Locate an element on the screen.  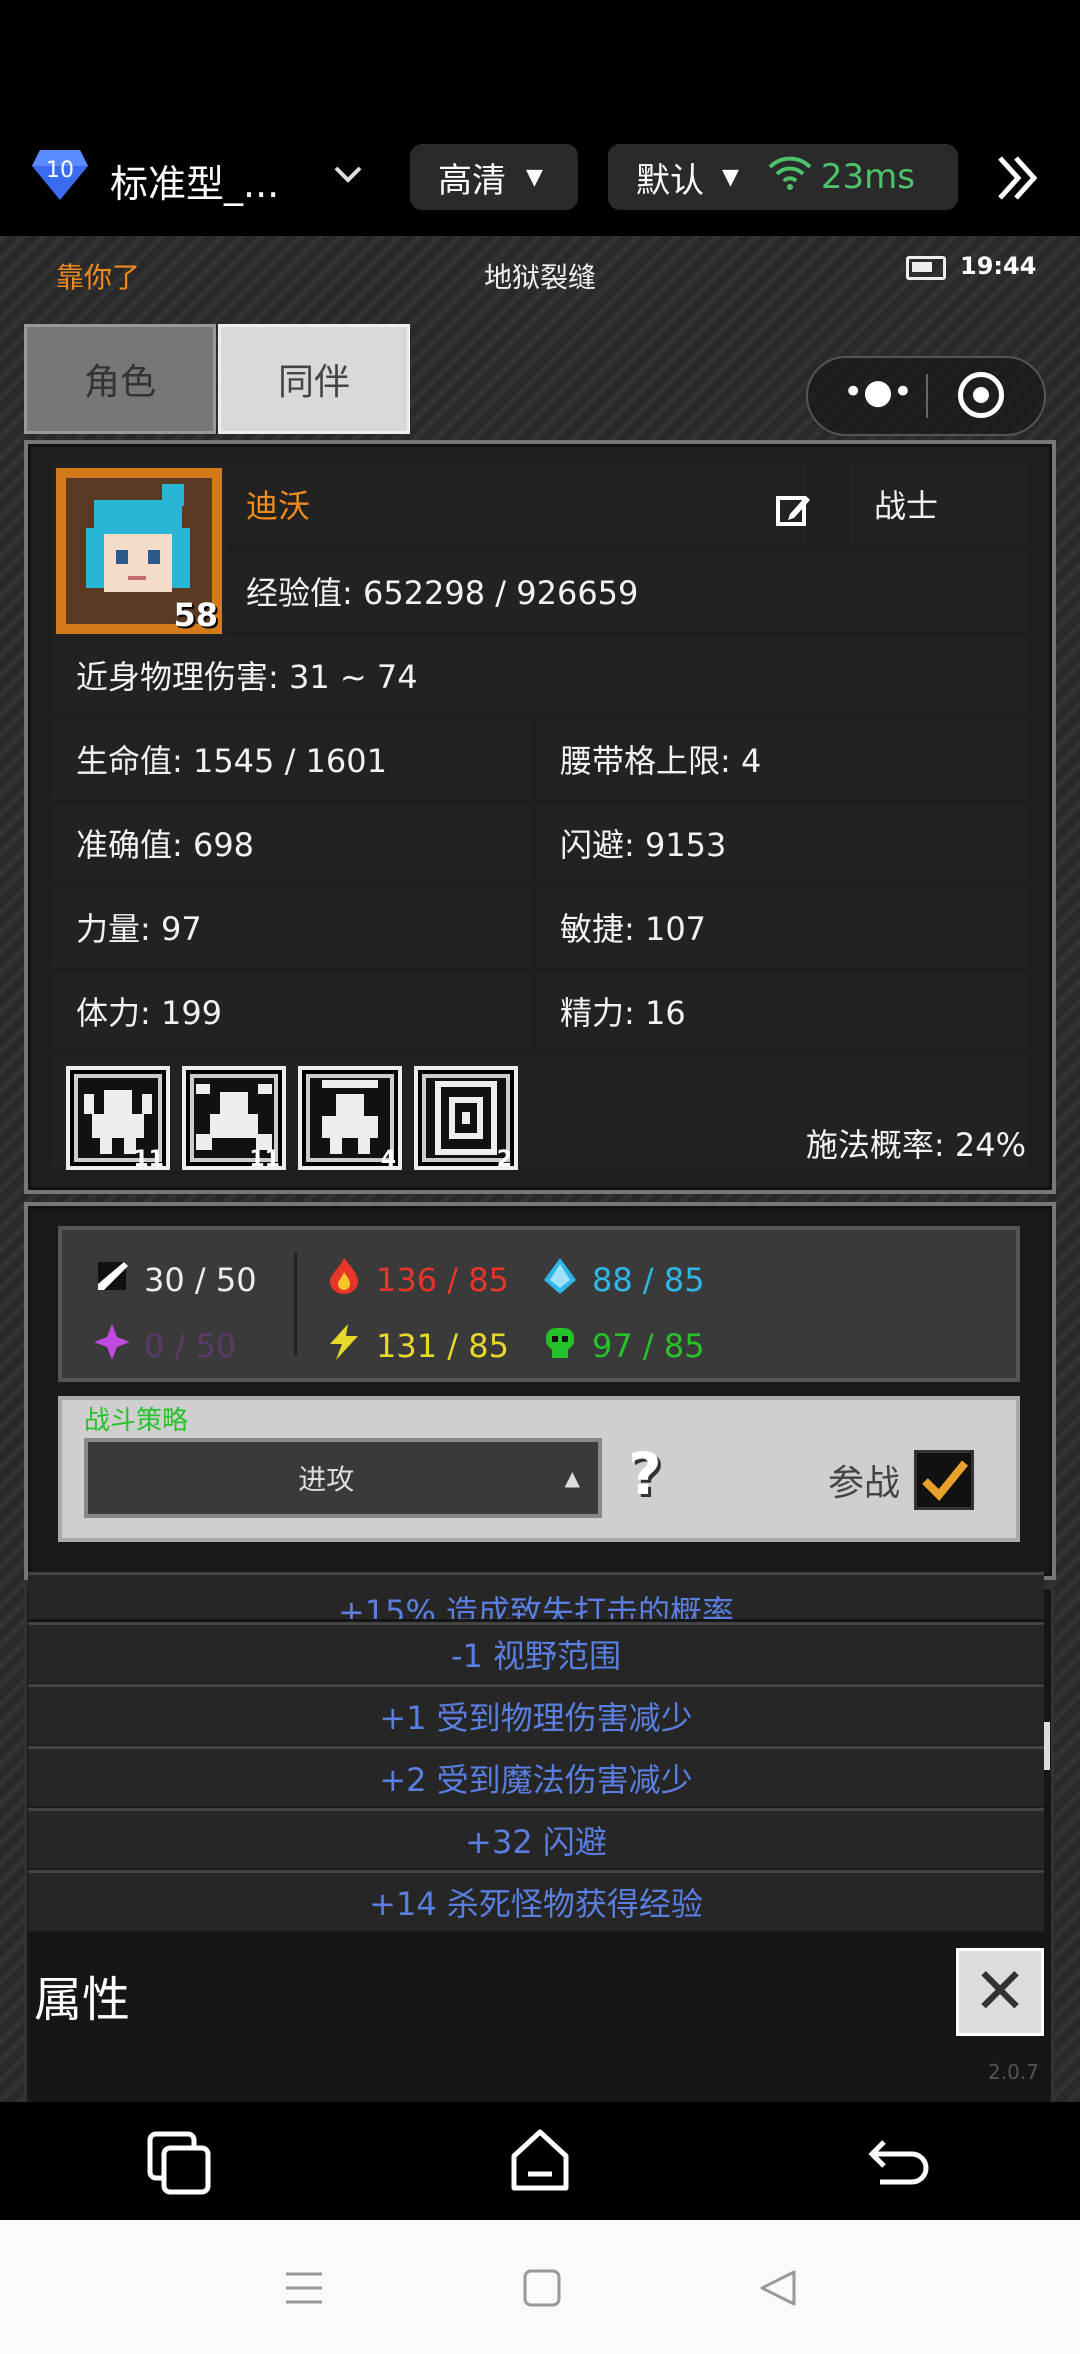
strategy-value: 进攻 is located at coordinates (326, 1479).